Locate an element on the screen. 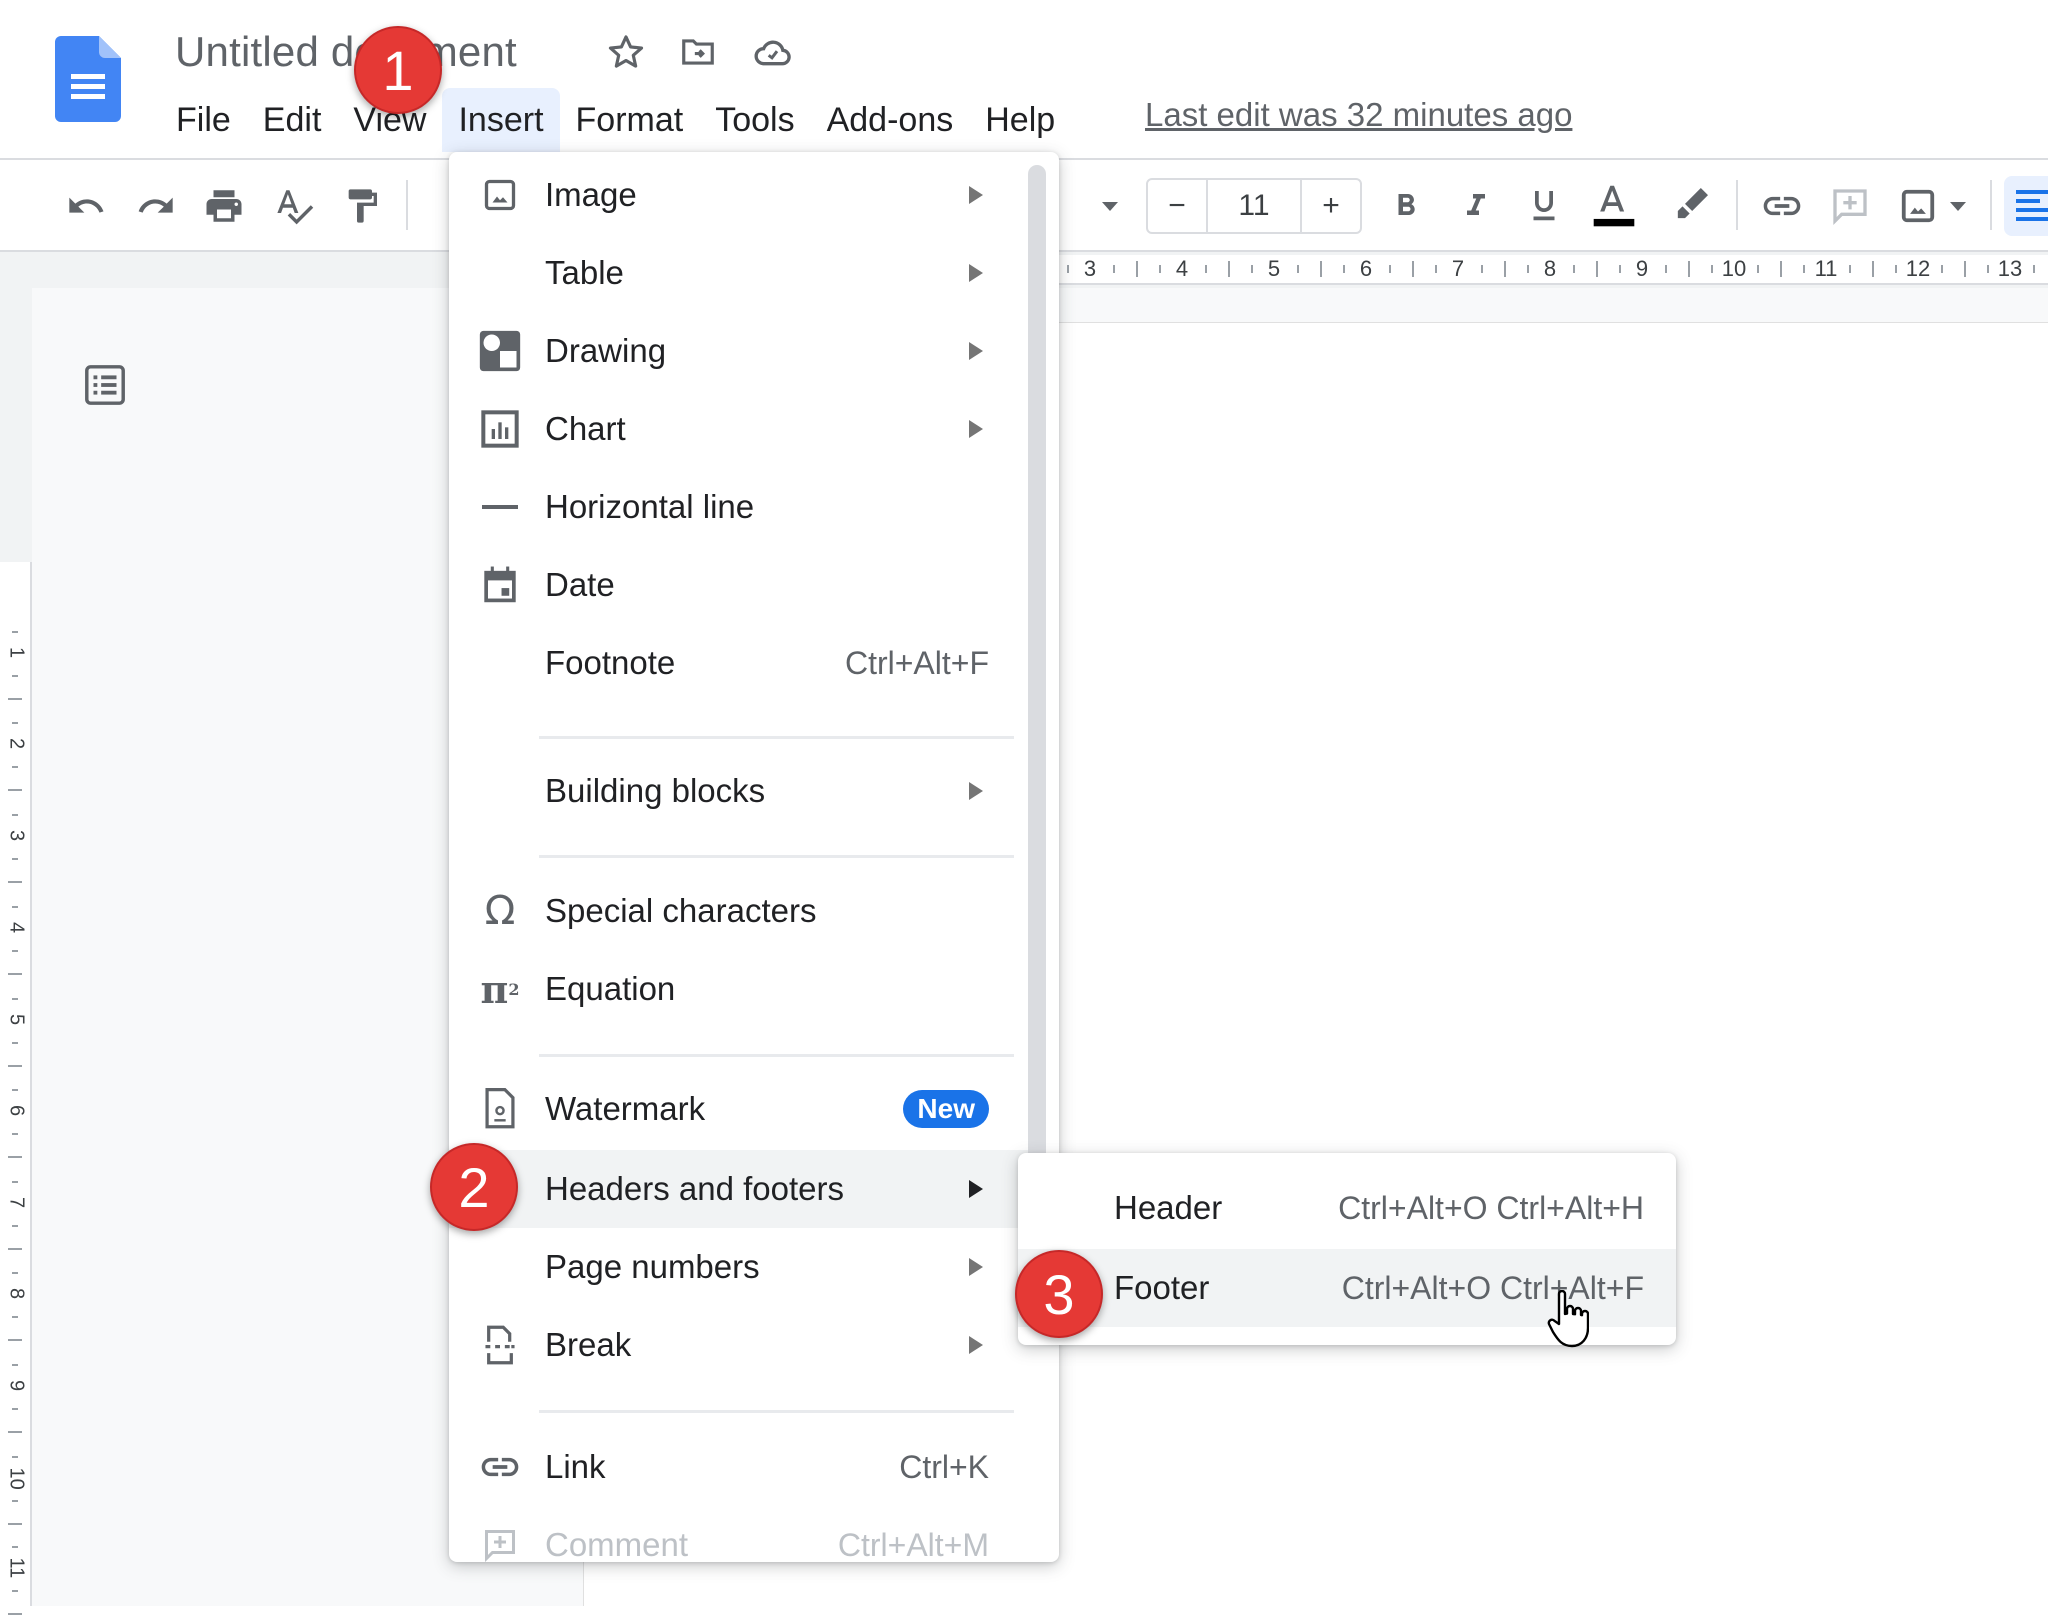  submenu-arrow-icon is located at coordinates (976, 351).